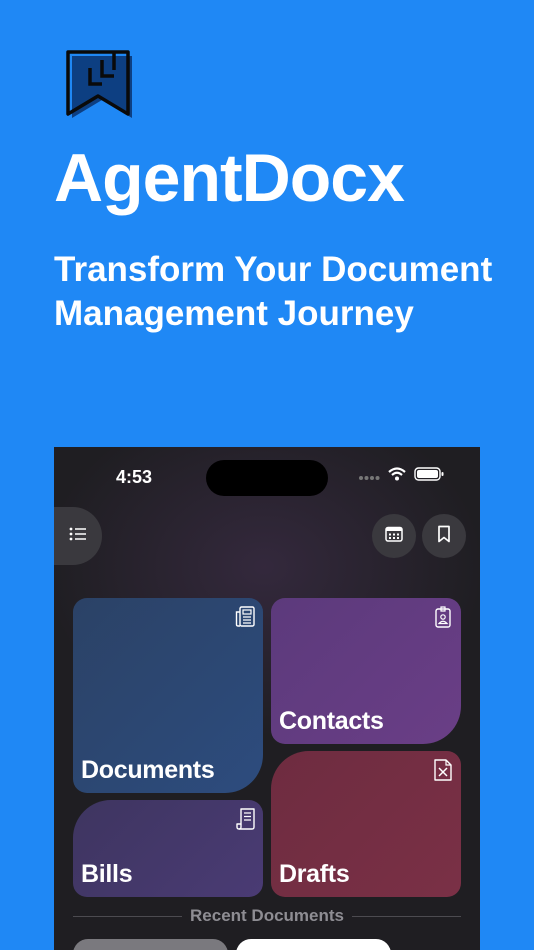  Describe the element at coordinates (313, 944) in the screenshot. I see `filter-chip-selected` at that location.